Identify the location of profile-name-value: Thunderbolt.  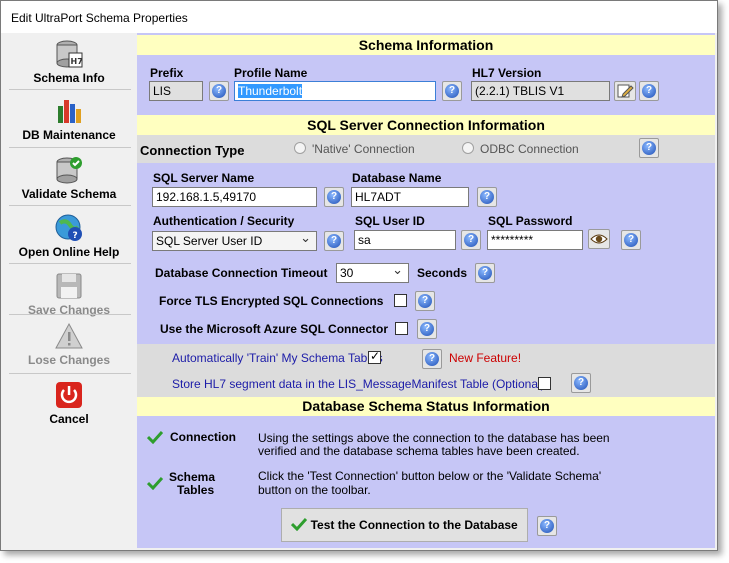
(270, 91).